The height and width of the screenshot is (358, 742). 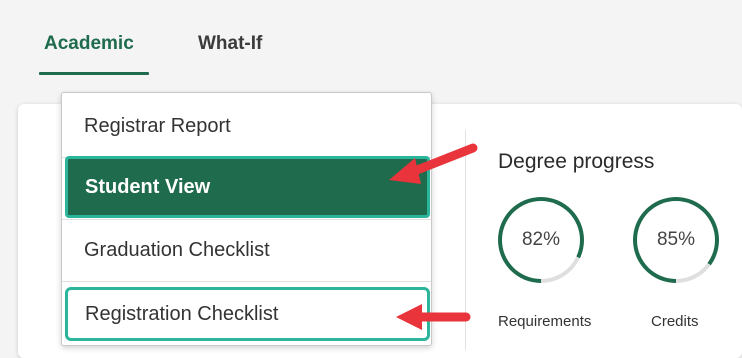 I want to click on degree-progress-title: Degree progress, so click(x=576, y=161).